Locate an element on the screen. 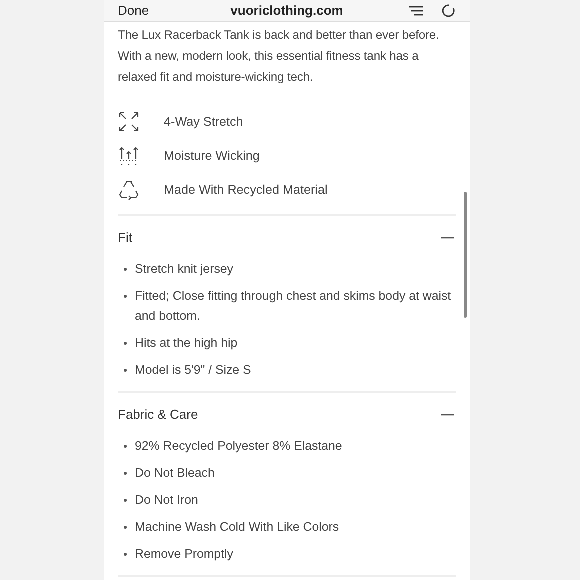  upward-arrows-icon is located at coordinates (129, 156).